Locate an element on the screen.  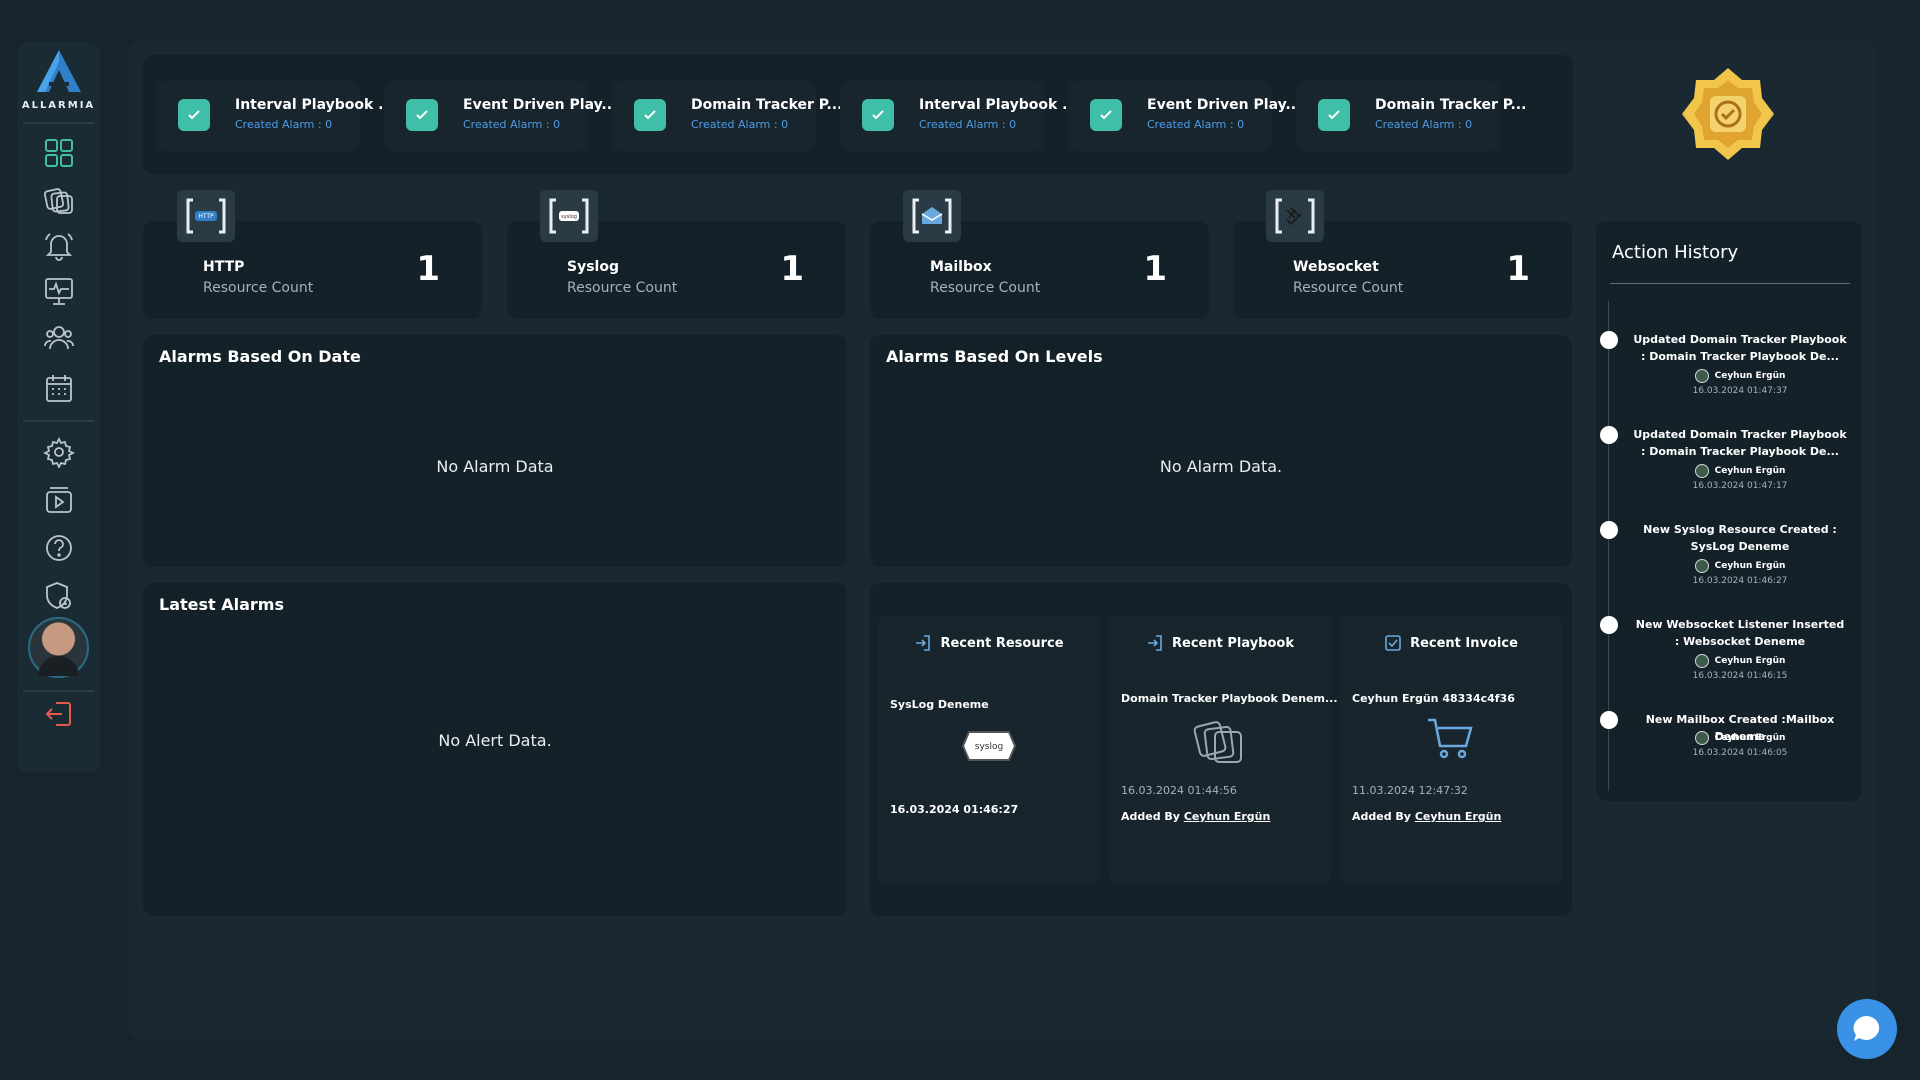
panel-title: Alarms Based On Date is located at coordinates (260, 356).